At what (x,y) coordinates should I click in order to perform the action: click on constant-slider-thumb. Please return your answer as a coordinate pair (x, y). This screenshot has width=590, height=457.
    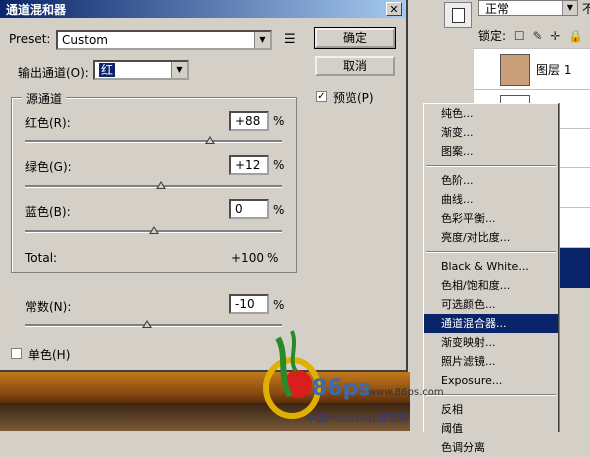
    Looking at the image, I should click on (147, 324).